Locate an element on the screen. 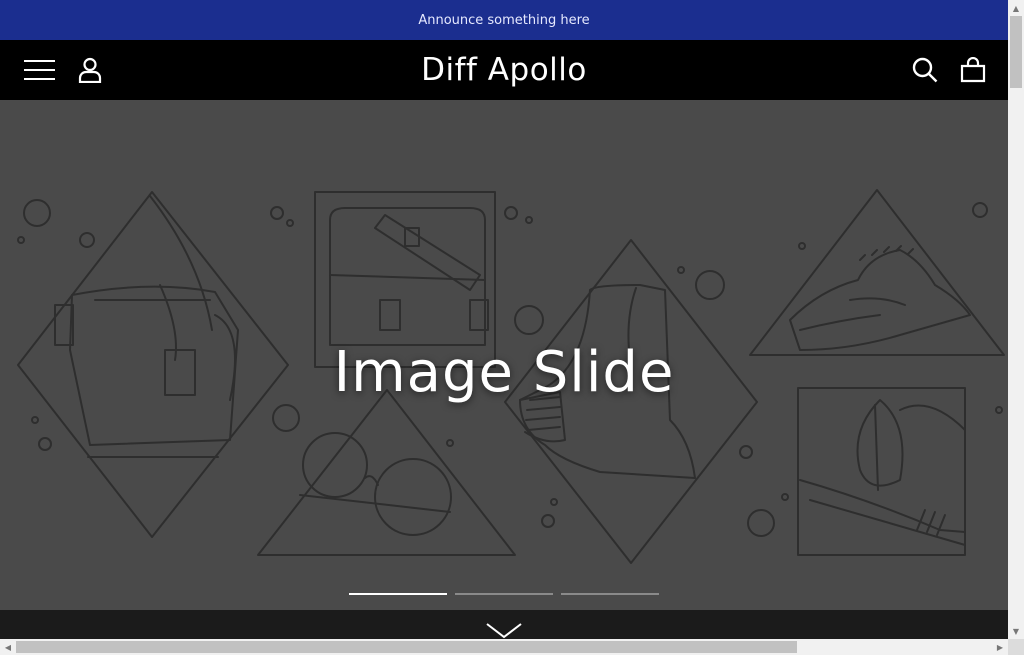 The height and width of the screenshot is (655, 1024). hamburger-menu-icon is located at coordinates (40, 70).